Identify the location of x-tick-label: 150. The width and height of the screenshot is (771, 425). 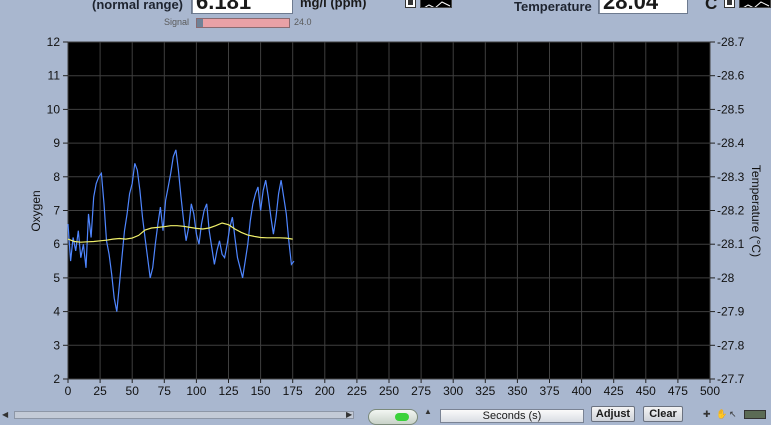
(261, 391).